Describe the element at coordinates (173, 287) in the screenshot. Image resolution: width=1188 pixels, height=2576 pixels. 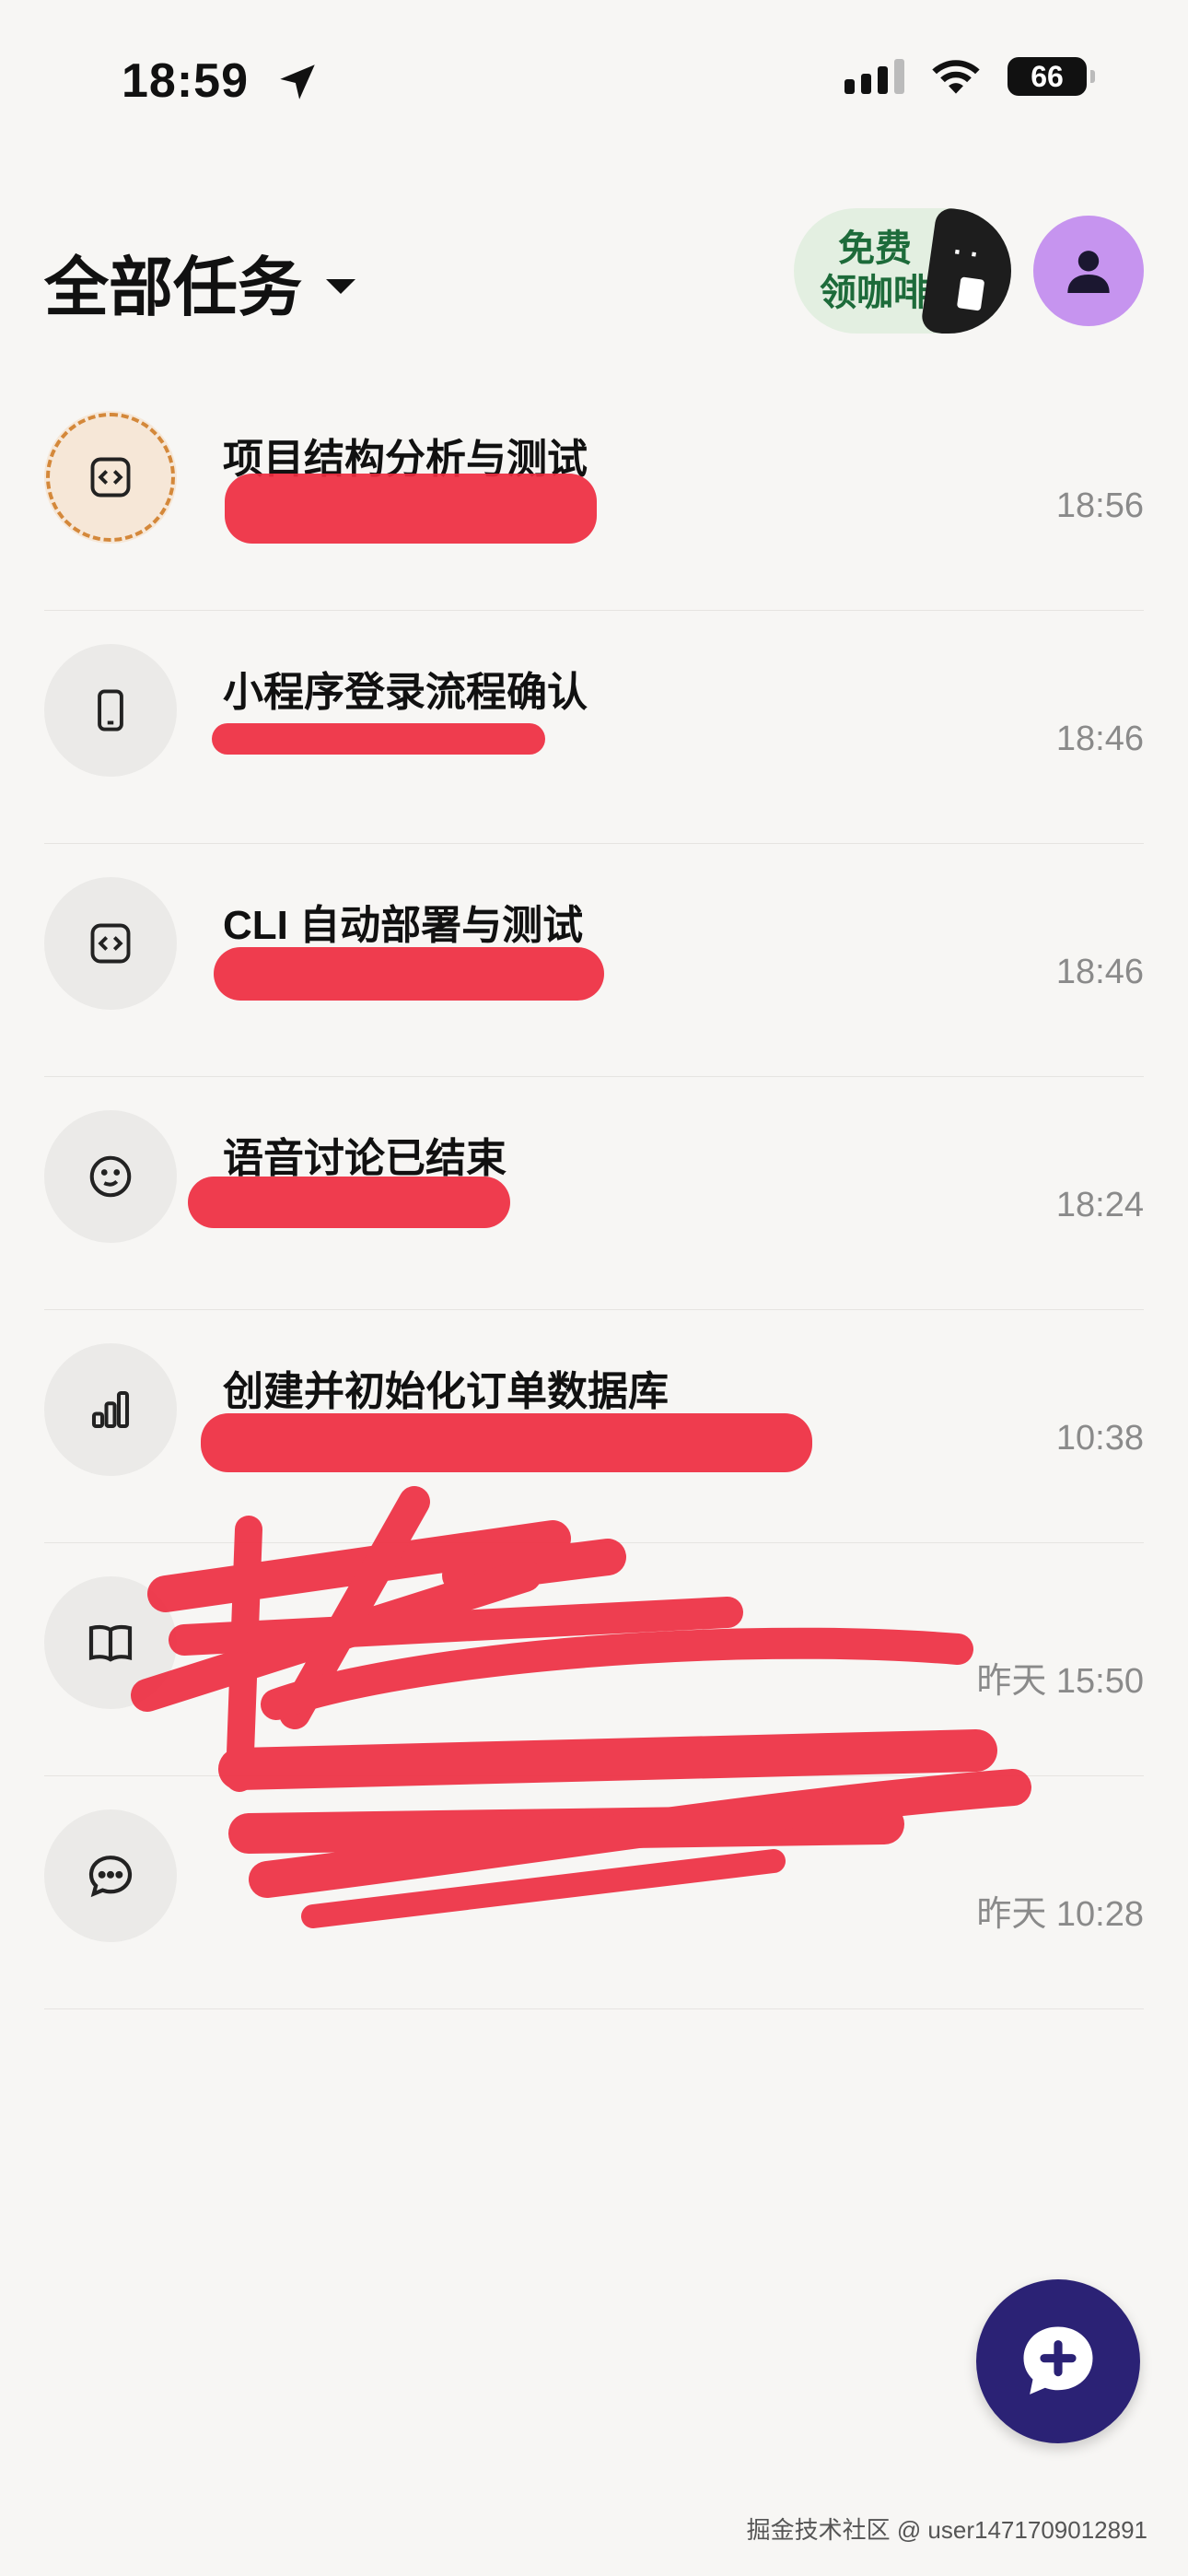
I see `page-title: 全部任务` at that location.